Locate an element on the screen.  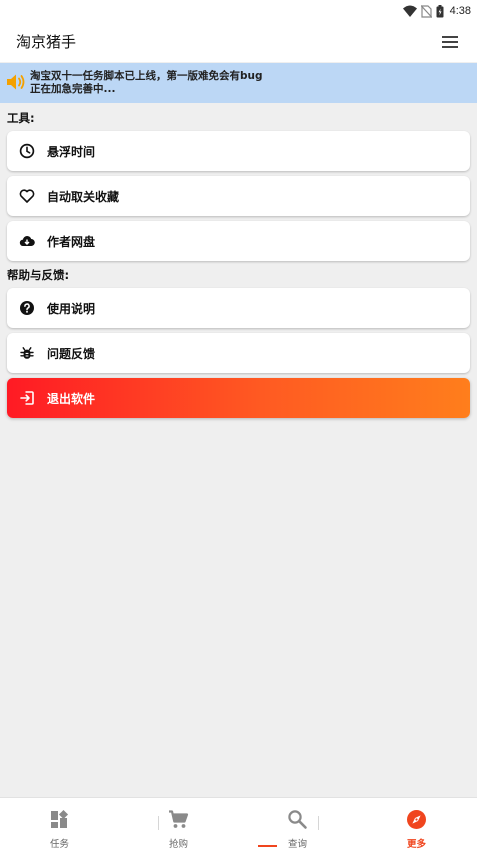
bottom-navigation: 任务 抢购 查询 更多 is located at coordinates (238, 823).